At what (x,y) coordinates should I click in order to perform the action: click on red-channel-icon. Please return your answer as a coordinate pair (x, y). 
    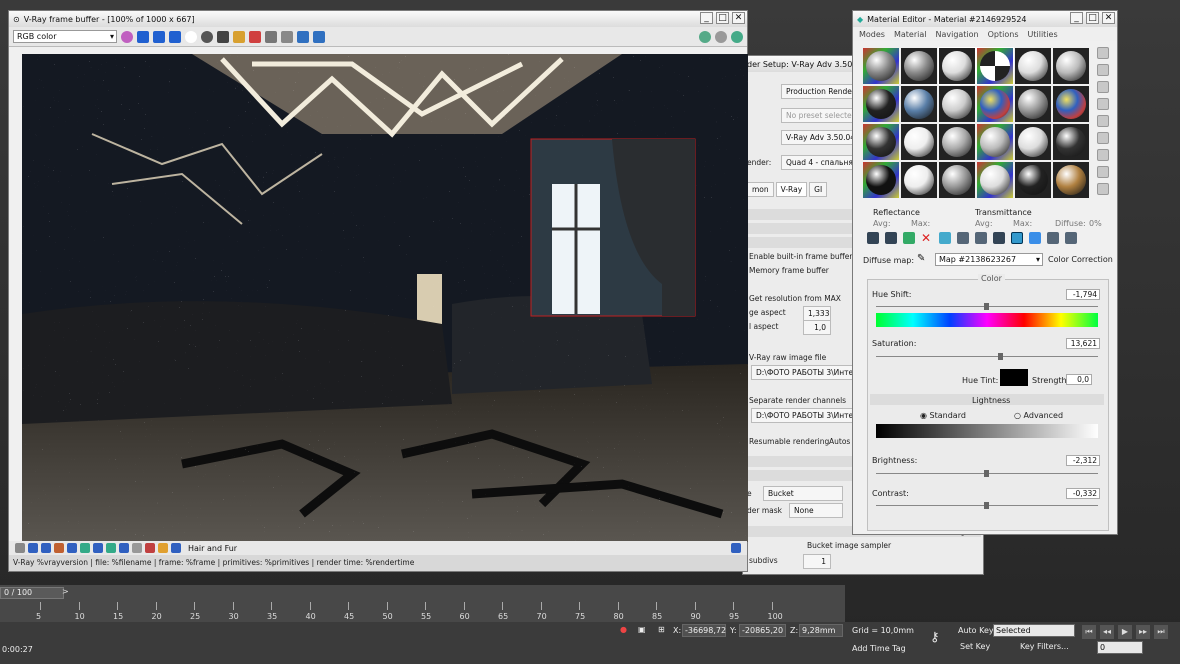
    Looking at the image, I should click on (143, 36).